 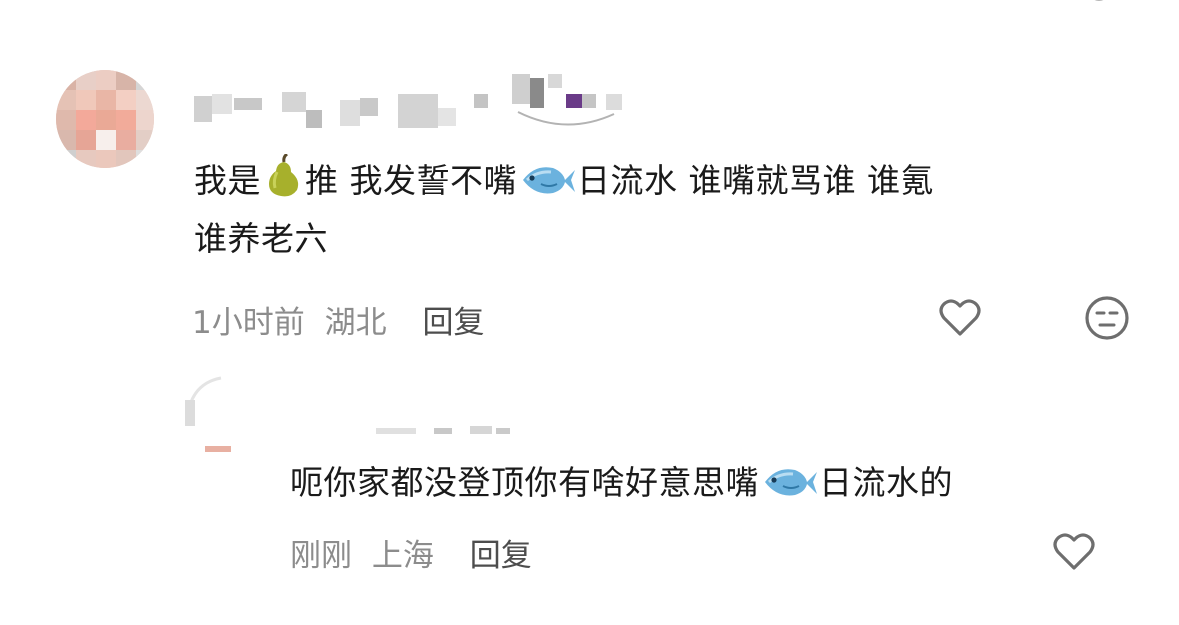 I want to click on reply-meta: 刚刚 上海 回复, so click(x=411, y=552).